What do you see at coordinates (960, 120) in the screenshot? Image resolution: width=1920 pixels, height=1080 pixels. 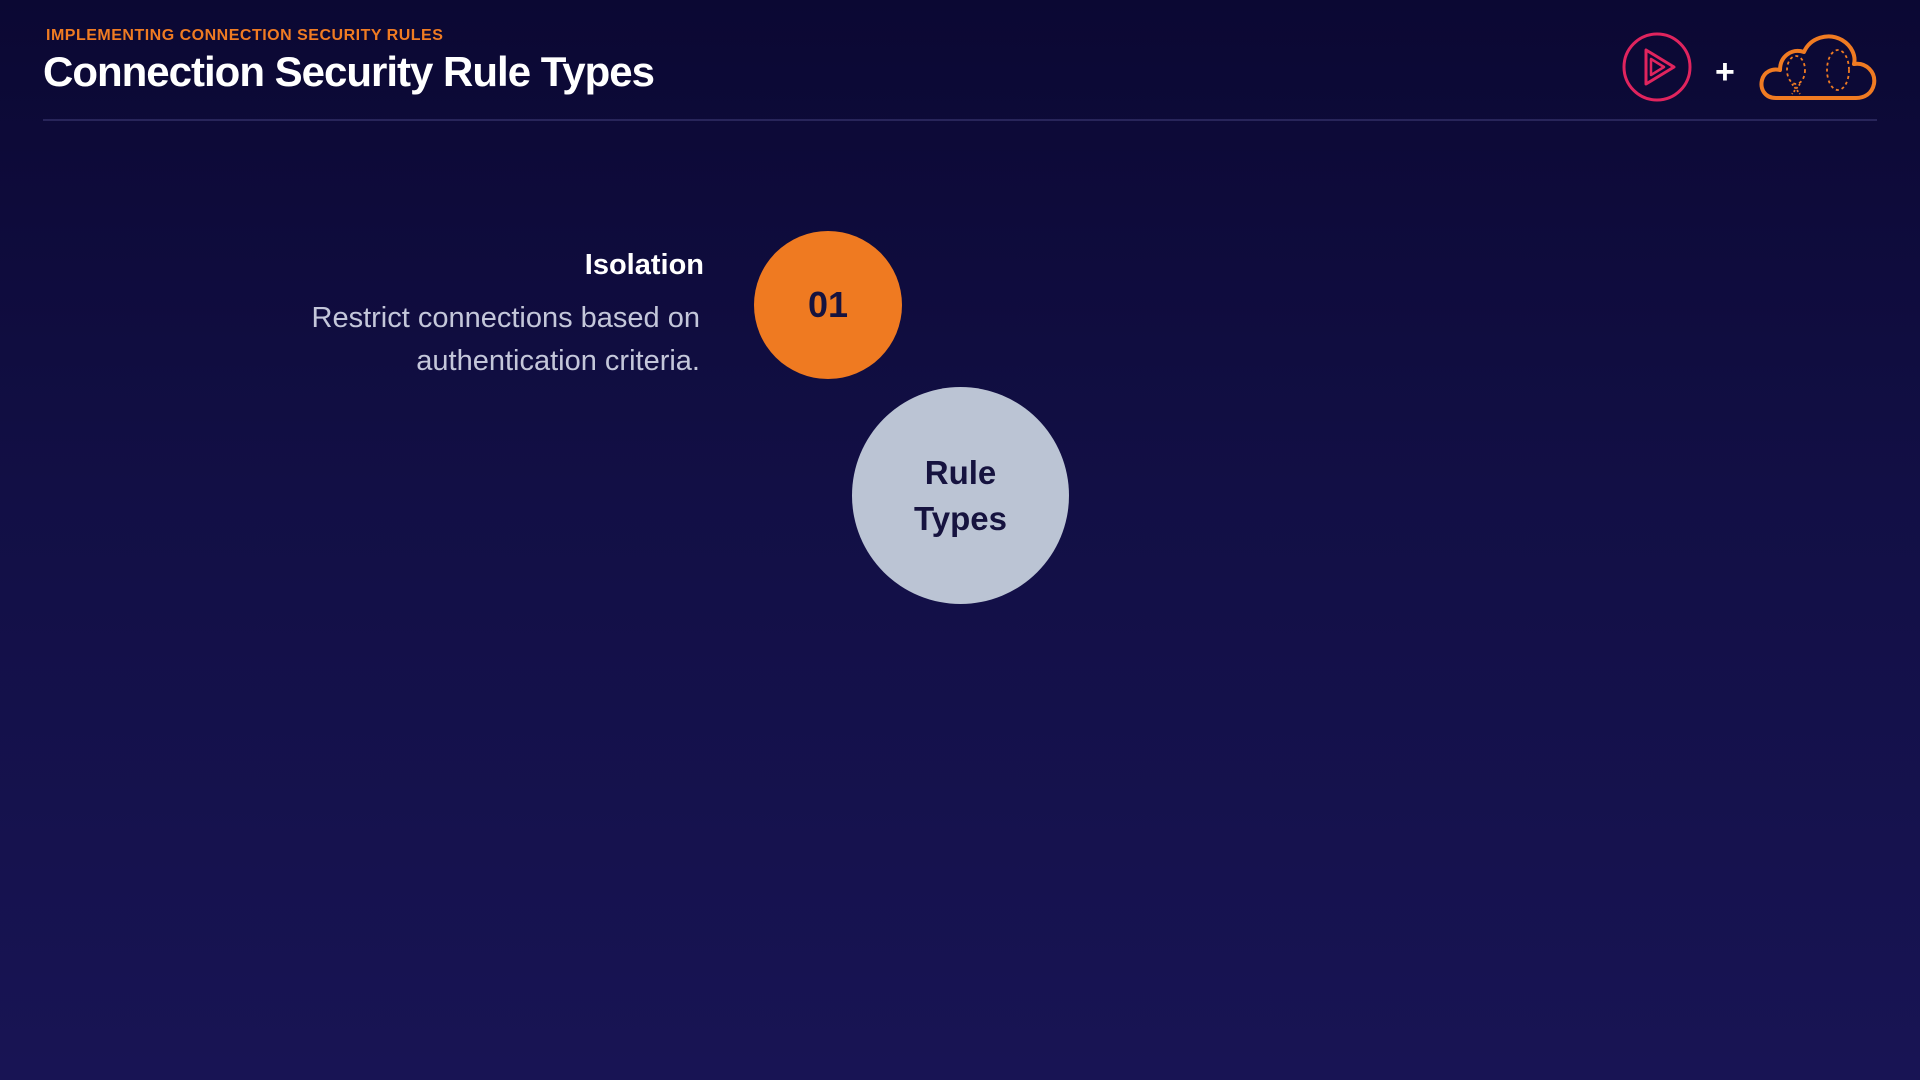 I see `header-divider` at bounding box center [960, 120].